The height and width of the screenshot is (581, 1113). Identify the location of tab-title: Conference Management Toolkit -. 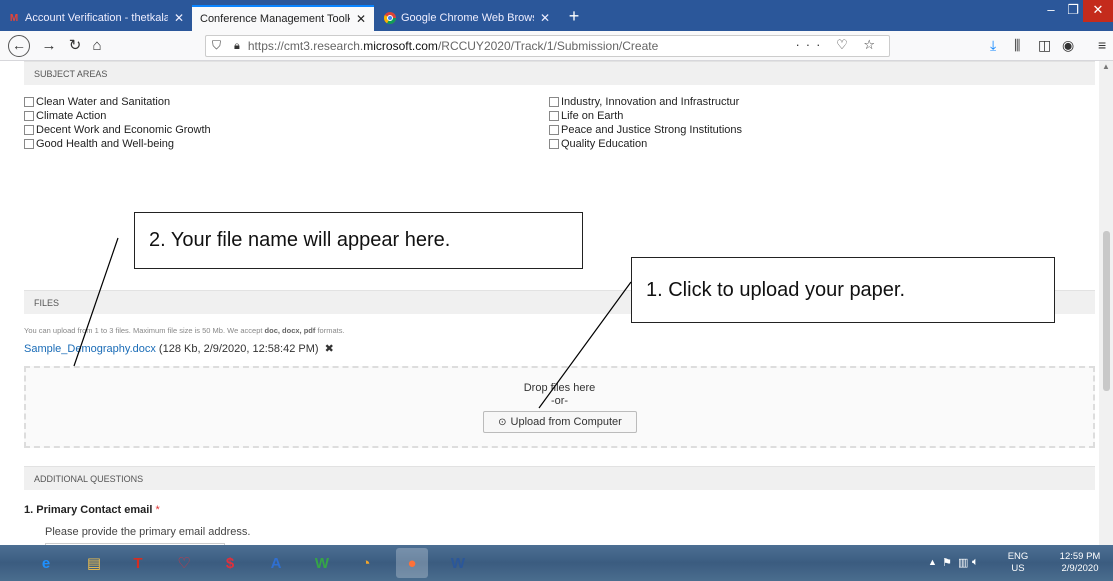
(275, 19).